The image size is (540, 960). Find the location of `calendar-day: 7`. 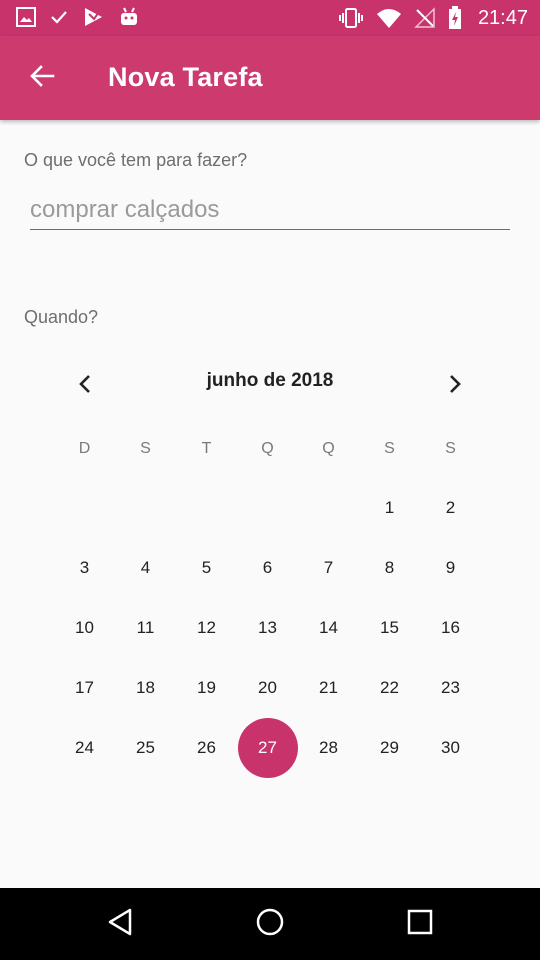

calendar-day: 7 is located at coordinates (328, 568).